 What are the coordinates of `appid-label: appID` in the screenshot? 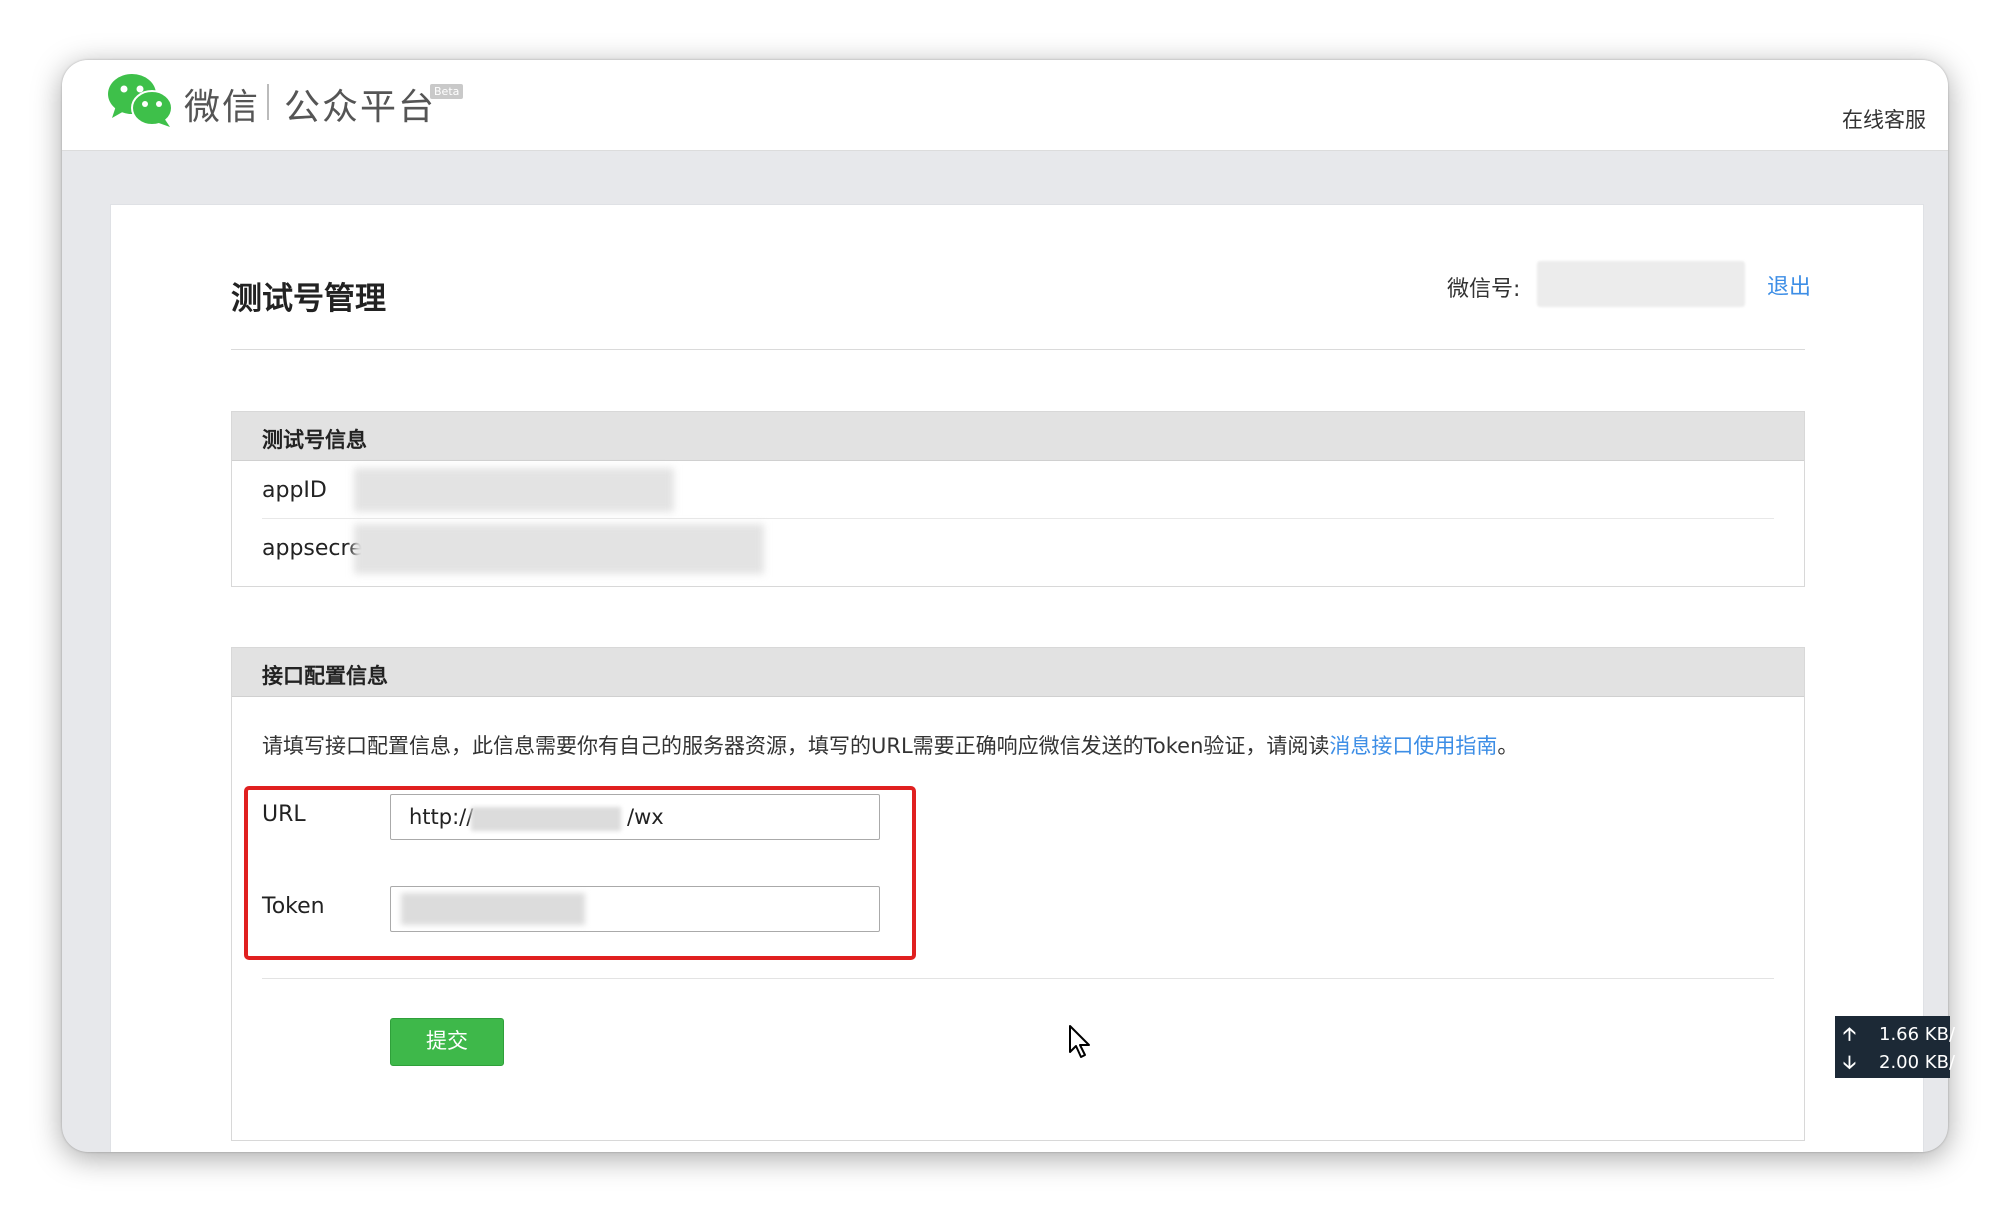 It's located at (294, 490).